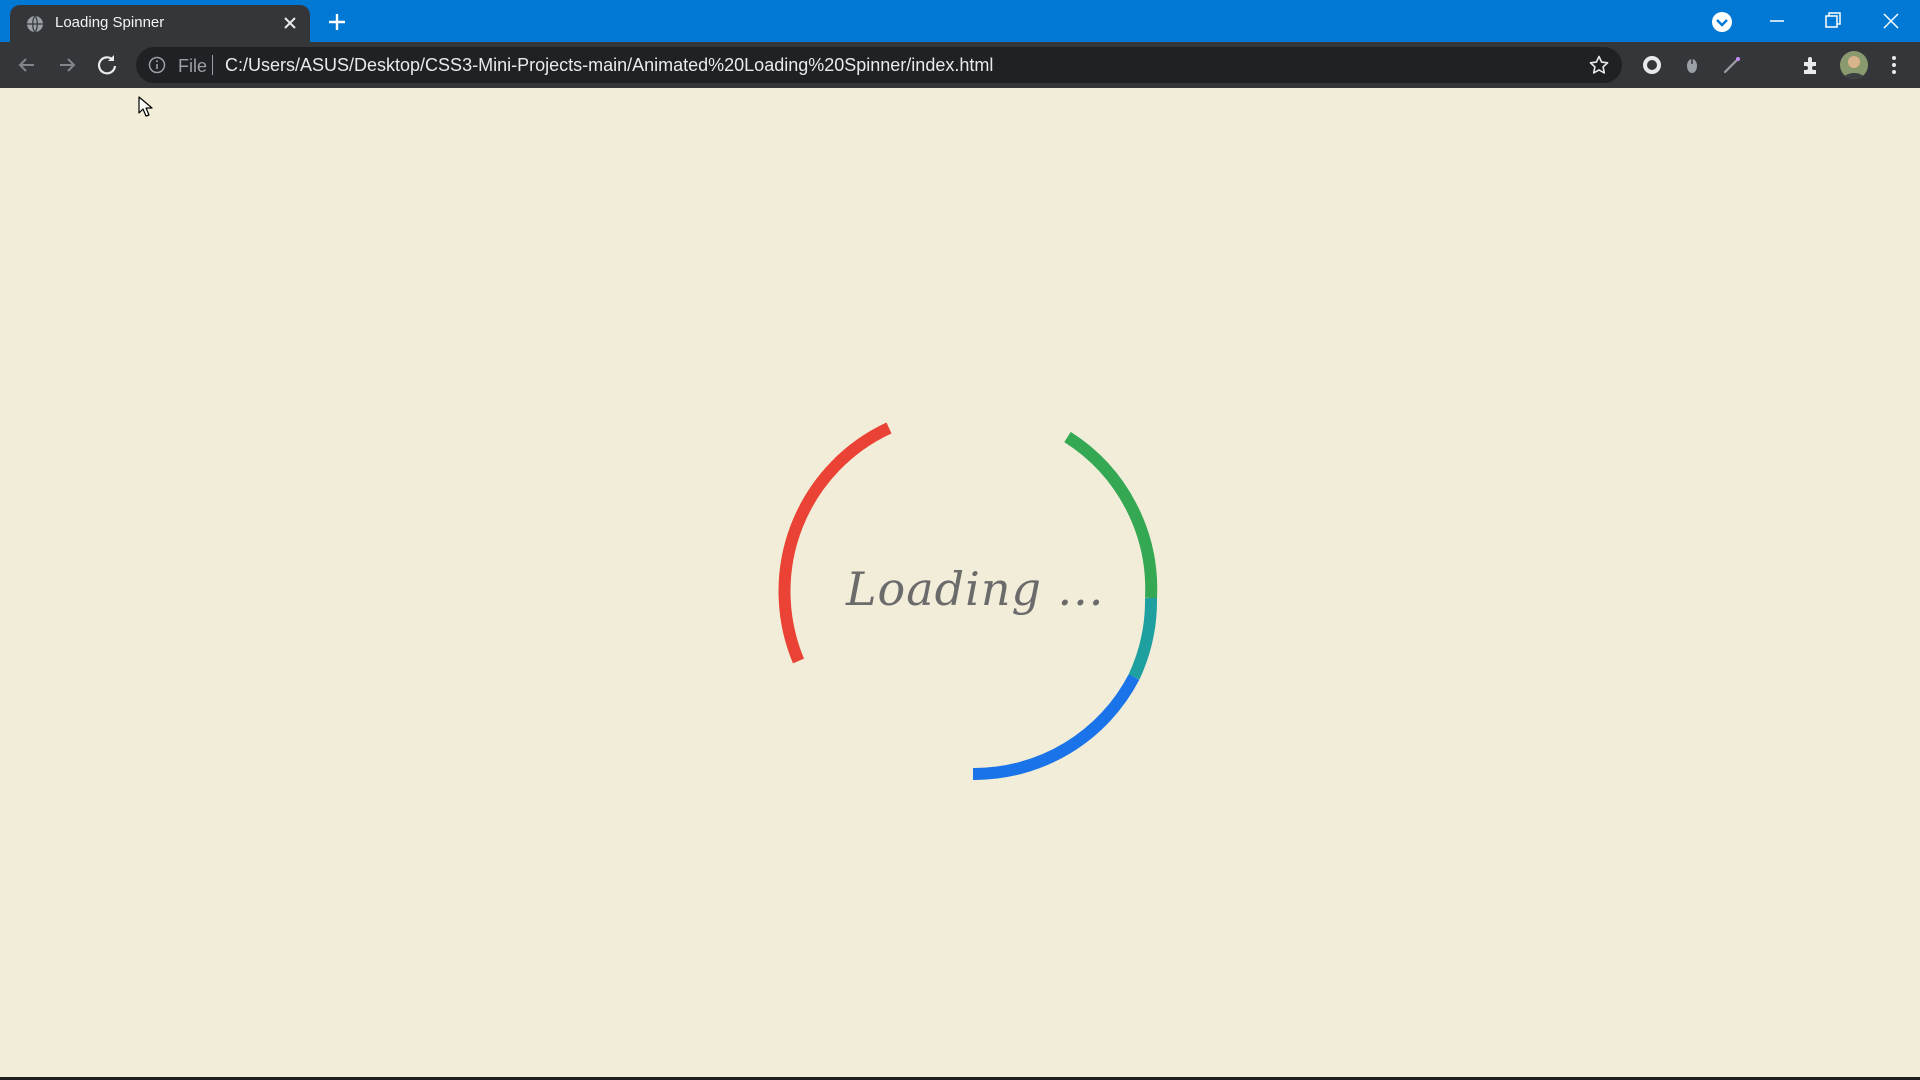 The width and height of the screenshot is (1920, 1080). Describe the element at coordinates (1732, 65) in the screenshot. I see `extension-pen-icon` at that location.